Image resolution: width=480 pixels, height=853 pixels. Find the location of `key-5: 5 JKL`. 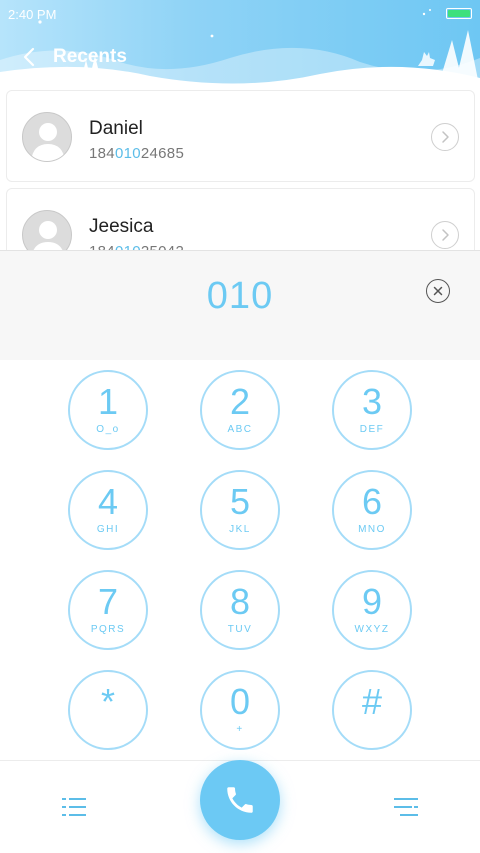

key-5: 5 JKL is located at coordinates (240, 510).